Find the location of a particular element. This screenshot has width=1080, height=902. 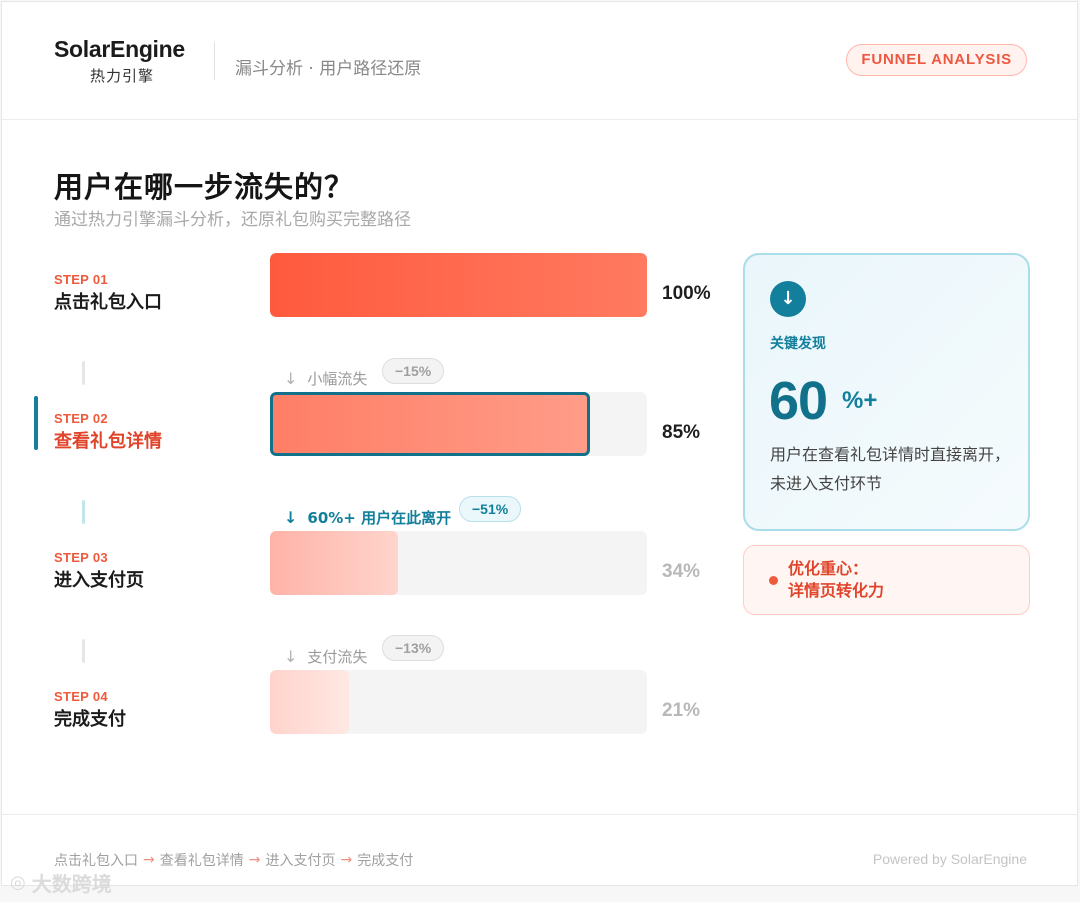

step-number: STEP 01 is located at coordinates (81, 279).